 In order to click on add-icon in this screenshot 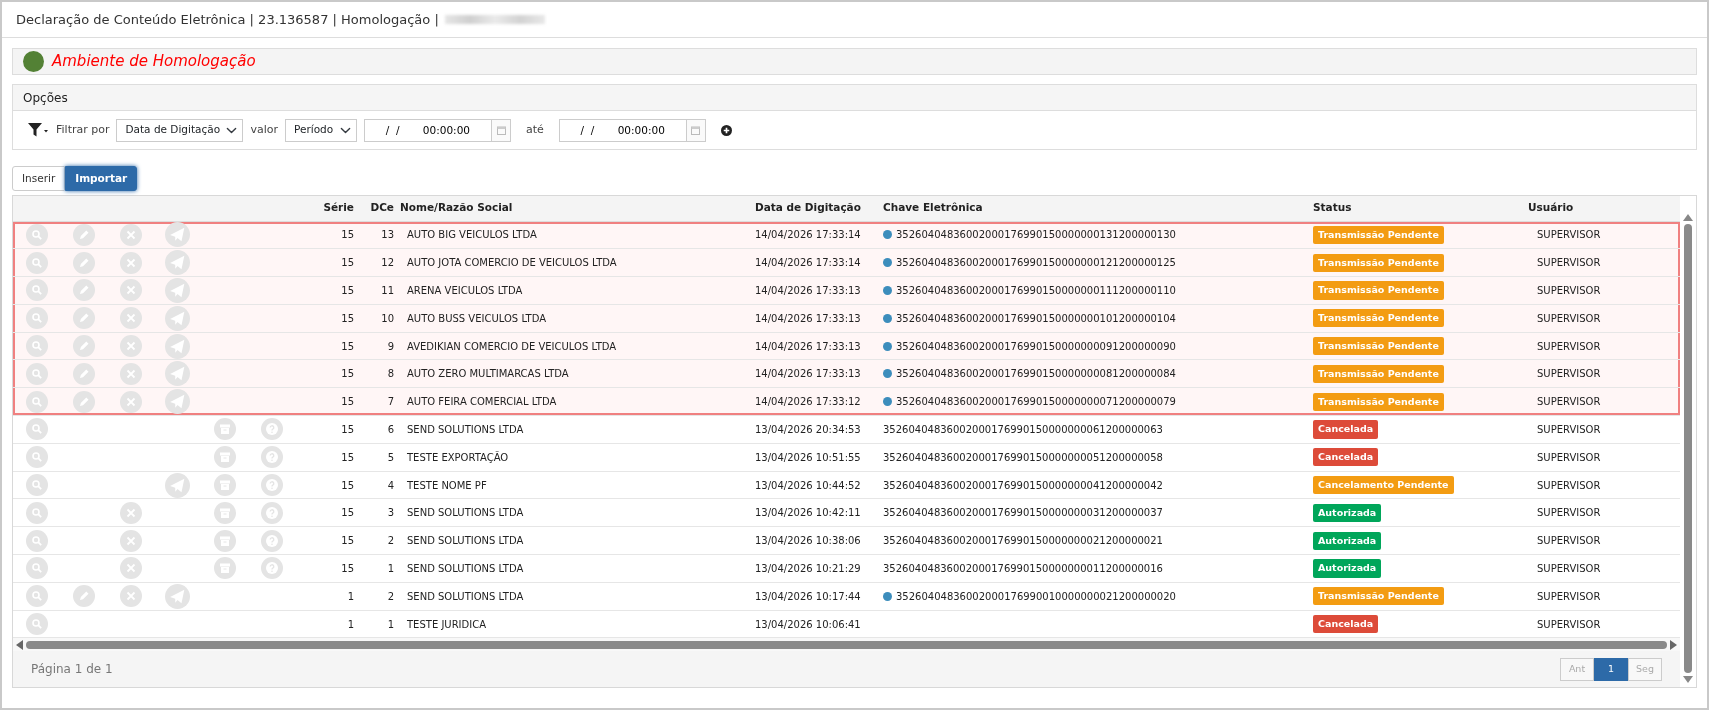, I will do `click(726, 130)`.